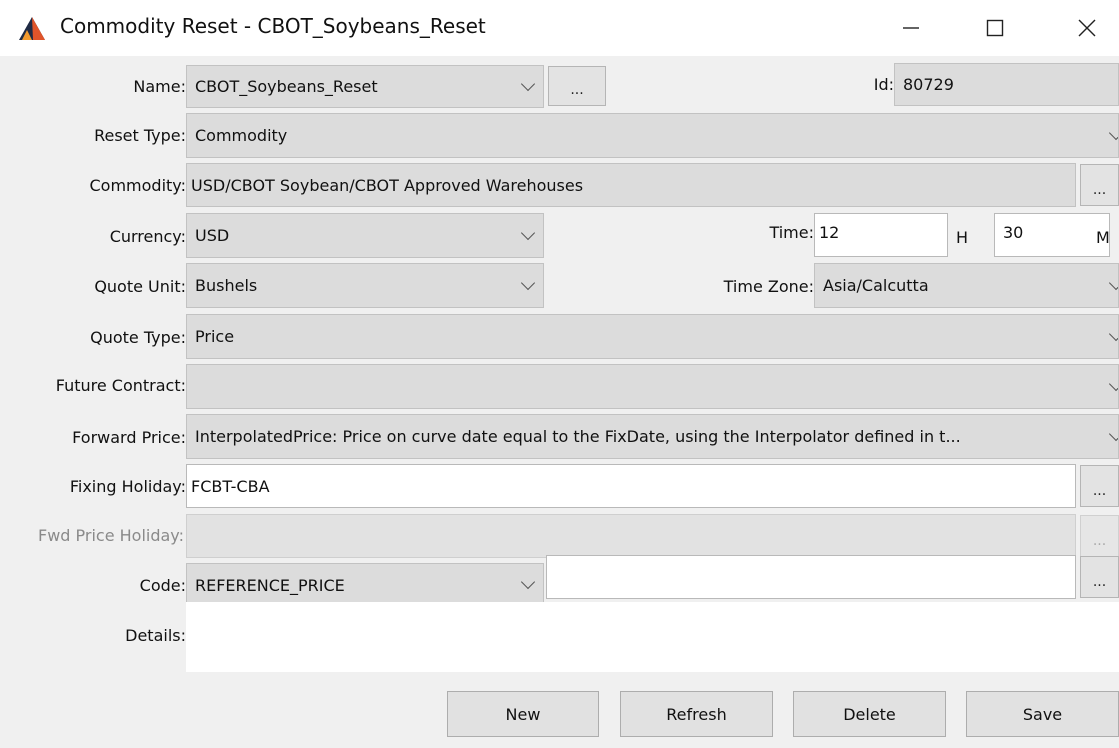 This screenshot has height=748, width=1119. What do you see at coordinates (226, 285) in the screenshot?
I see `quote-unit-value: Bushels` at bounding box center [226, 285].